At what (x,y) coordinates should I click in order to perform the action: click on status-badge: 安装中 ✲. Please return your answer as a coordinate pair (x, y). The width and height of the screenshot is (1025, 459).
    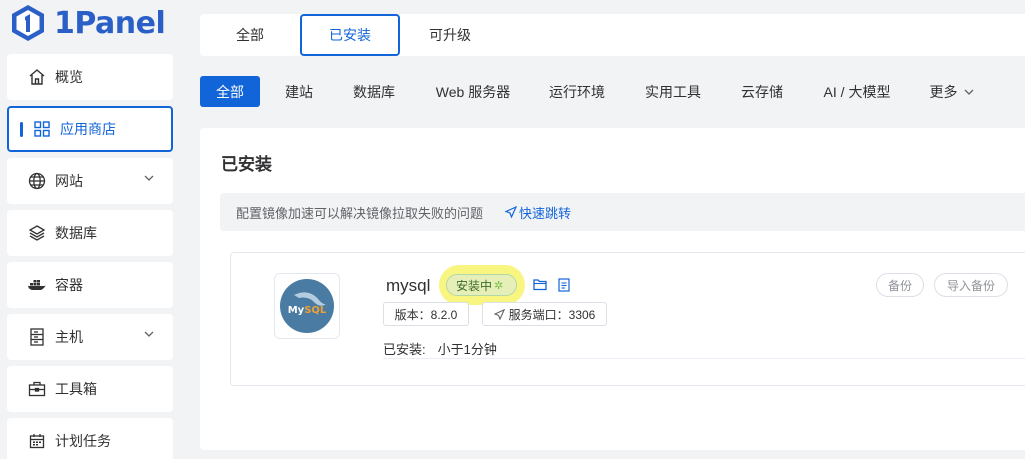
    Looking at the image, I should click on (481, 285).